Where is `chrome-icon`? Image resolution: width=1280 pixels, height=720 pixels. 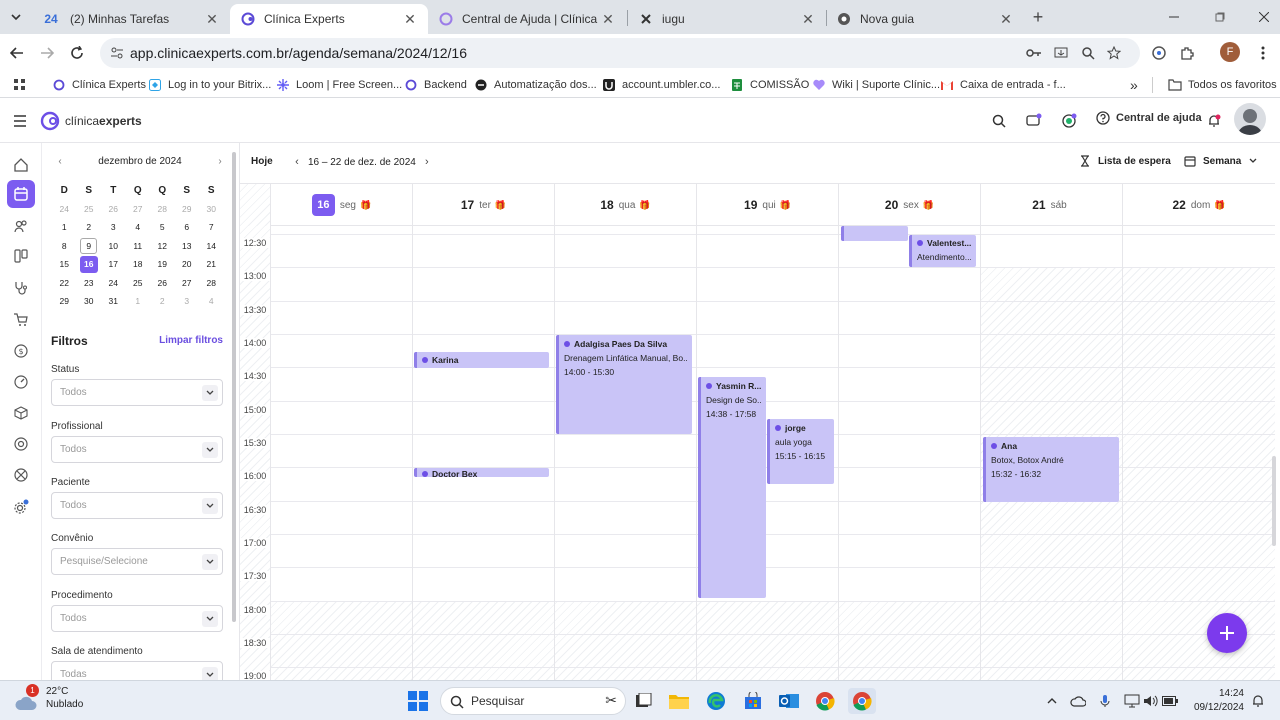
chrome-icon is located at coordinates (825, 701).